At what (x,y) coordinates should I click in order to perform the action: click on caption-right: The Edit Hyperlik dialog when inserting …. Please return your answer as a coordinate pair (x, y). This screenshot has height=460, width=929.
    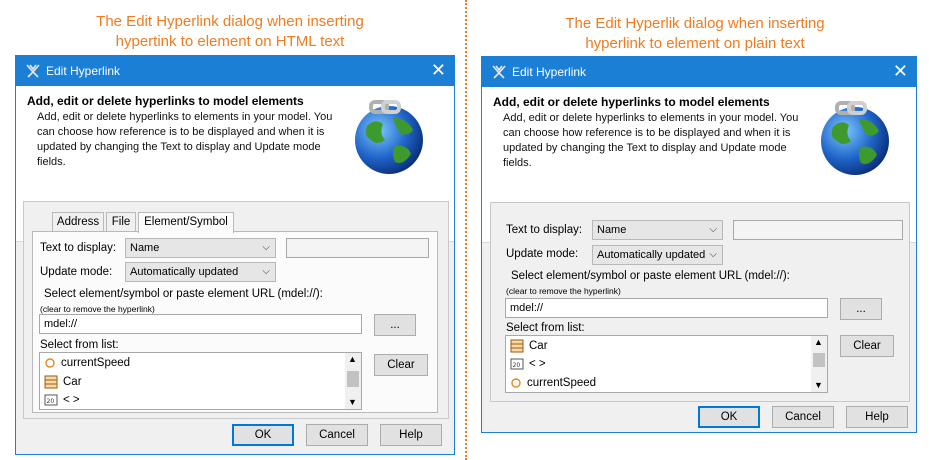
    Looking at the image, I should click on (695, 33).